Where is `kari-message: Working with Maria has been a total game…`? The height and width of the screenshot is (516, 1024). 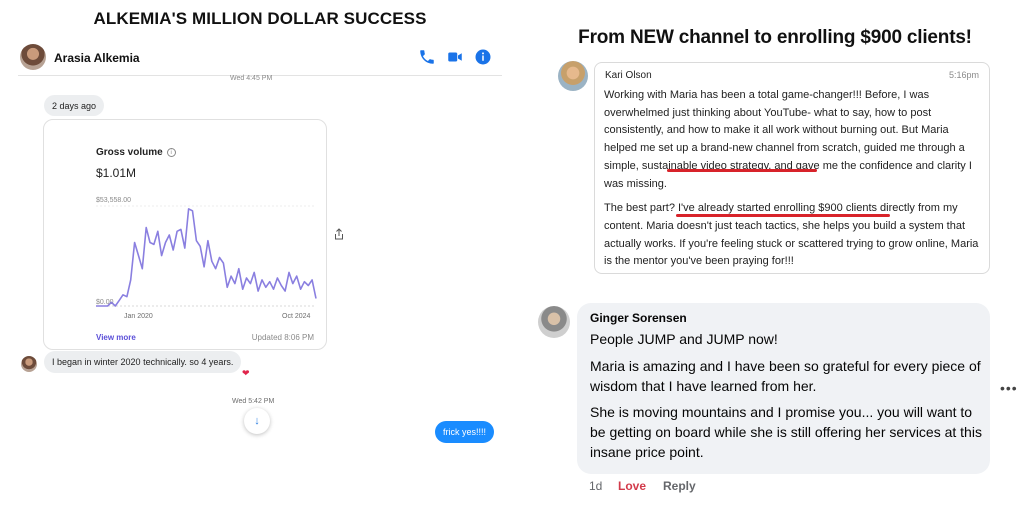
kari-message: Working with Maria has been a total game… is located at coordinates (791, 178).